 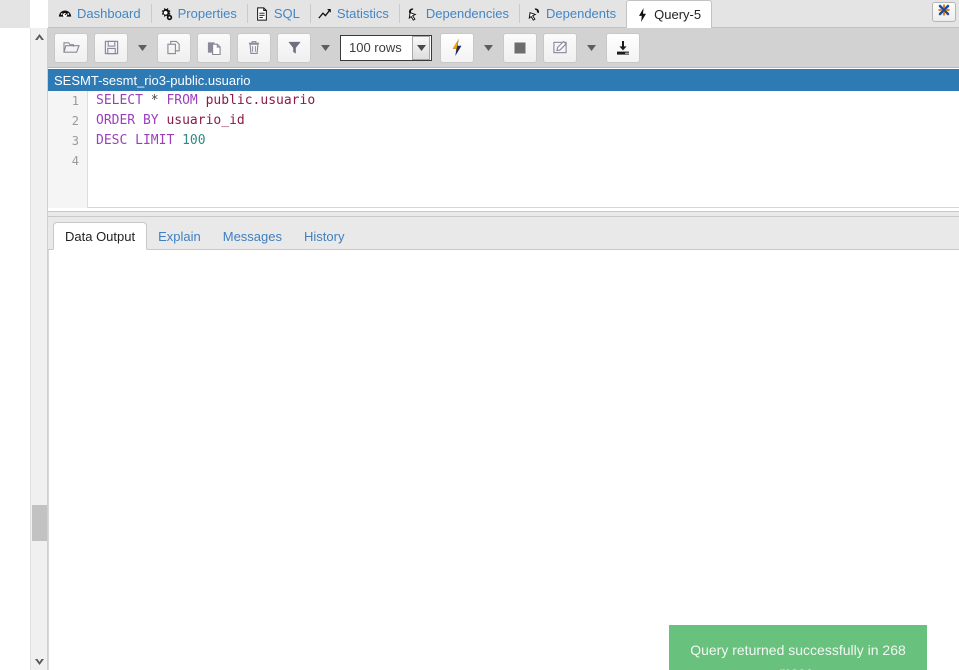 I want to click on open-file-button, so click(x=71, y=47).